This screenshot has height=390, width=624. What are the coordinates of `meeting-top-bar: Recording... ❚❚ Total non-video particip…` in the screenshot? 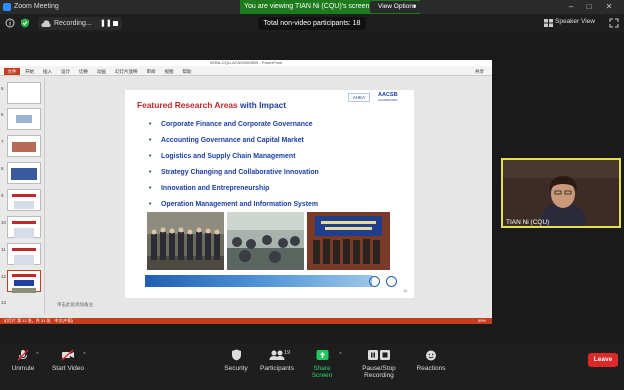 It's located at (312, 23).